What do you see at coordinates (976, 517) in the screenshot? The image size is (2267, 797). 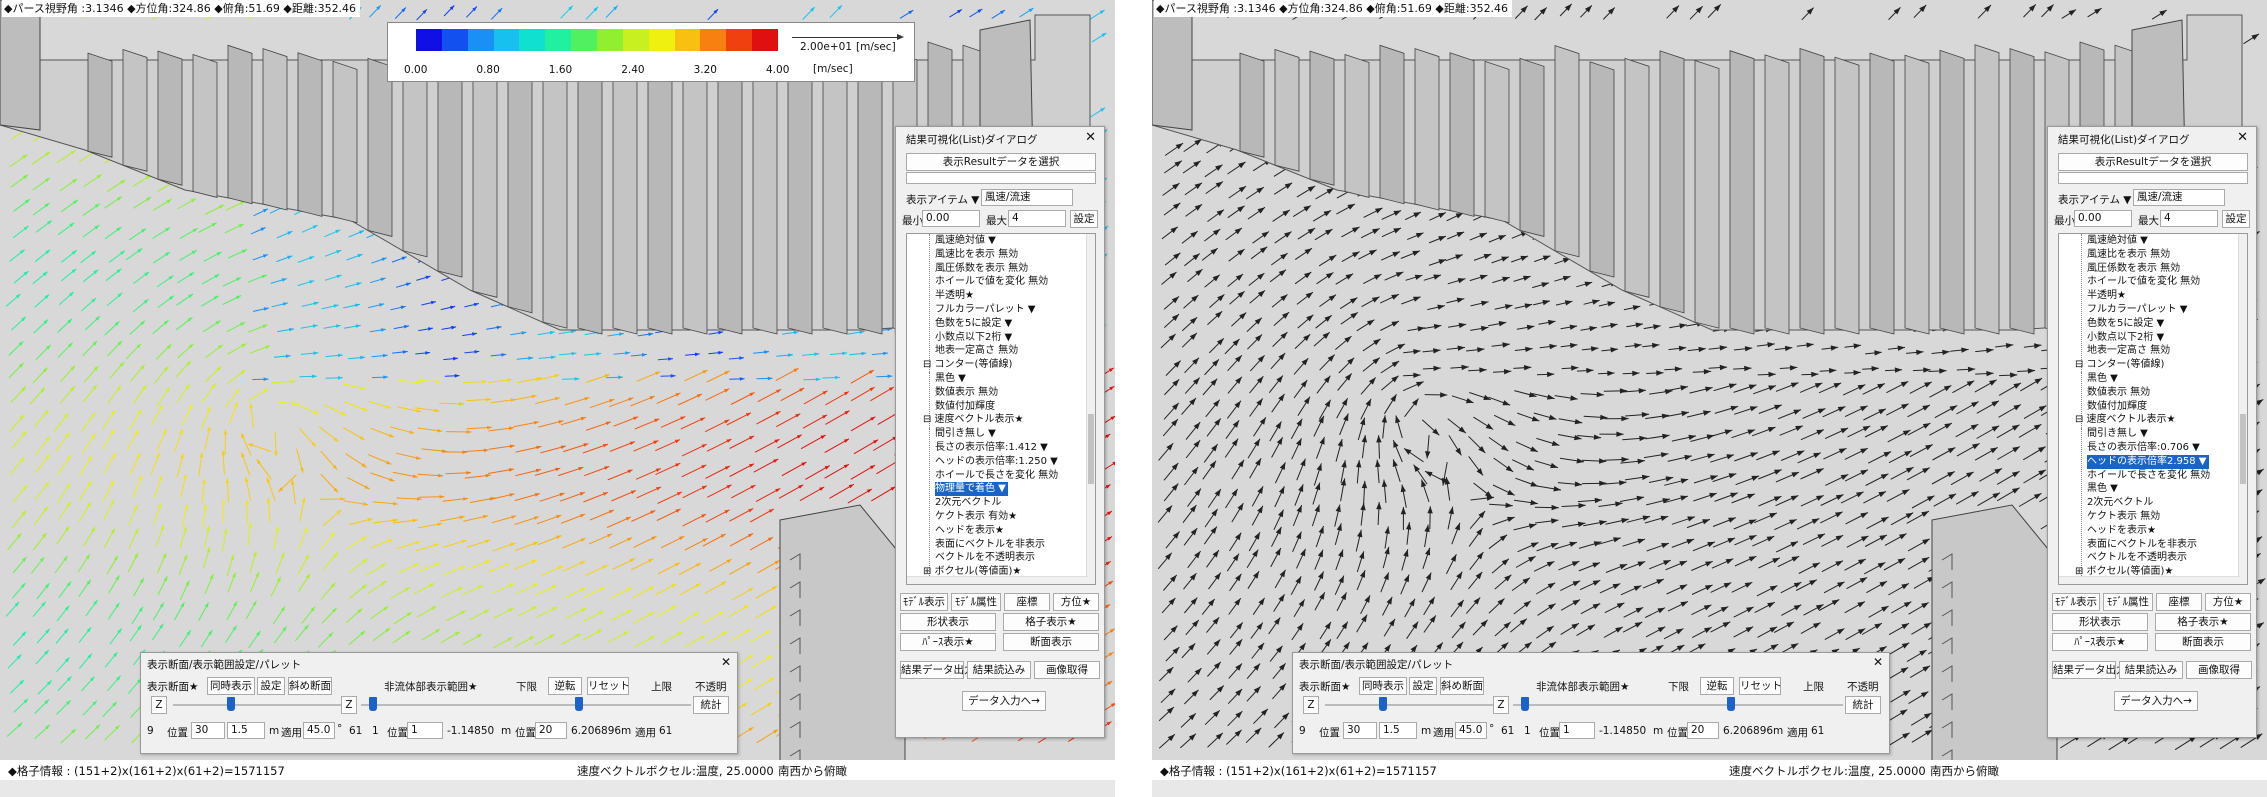 I see `tree-item: ケクト表示 有効★` at bounding box center [976, 517].